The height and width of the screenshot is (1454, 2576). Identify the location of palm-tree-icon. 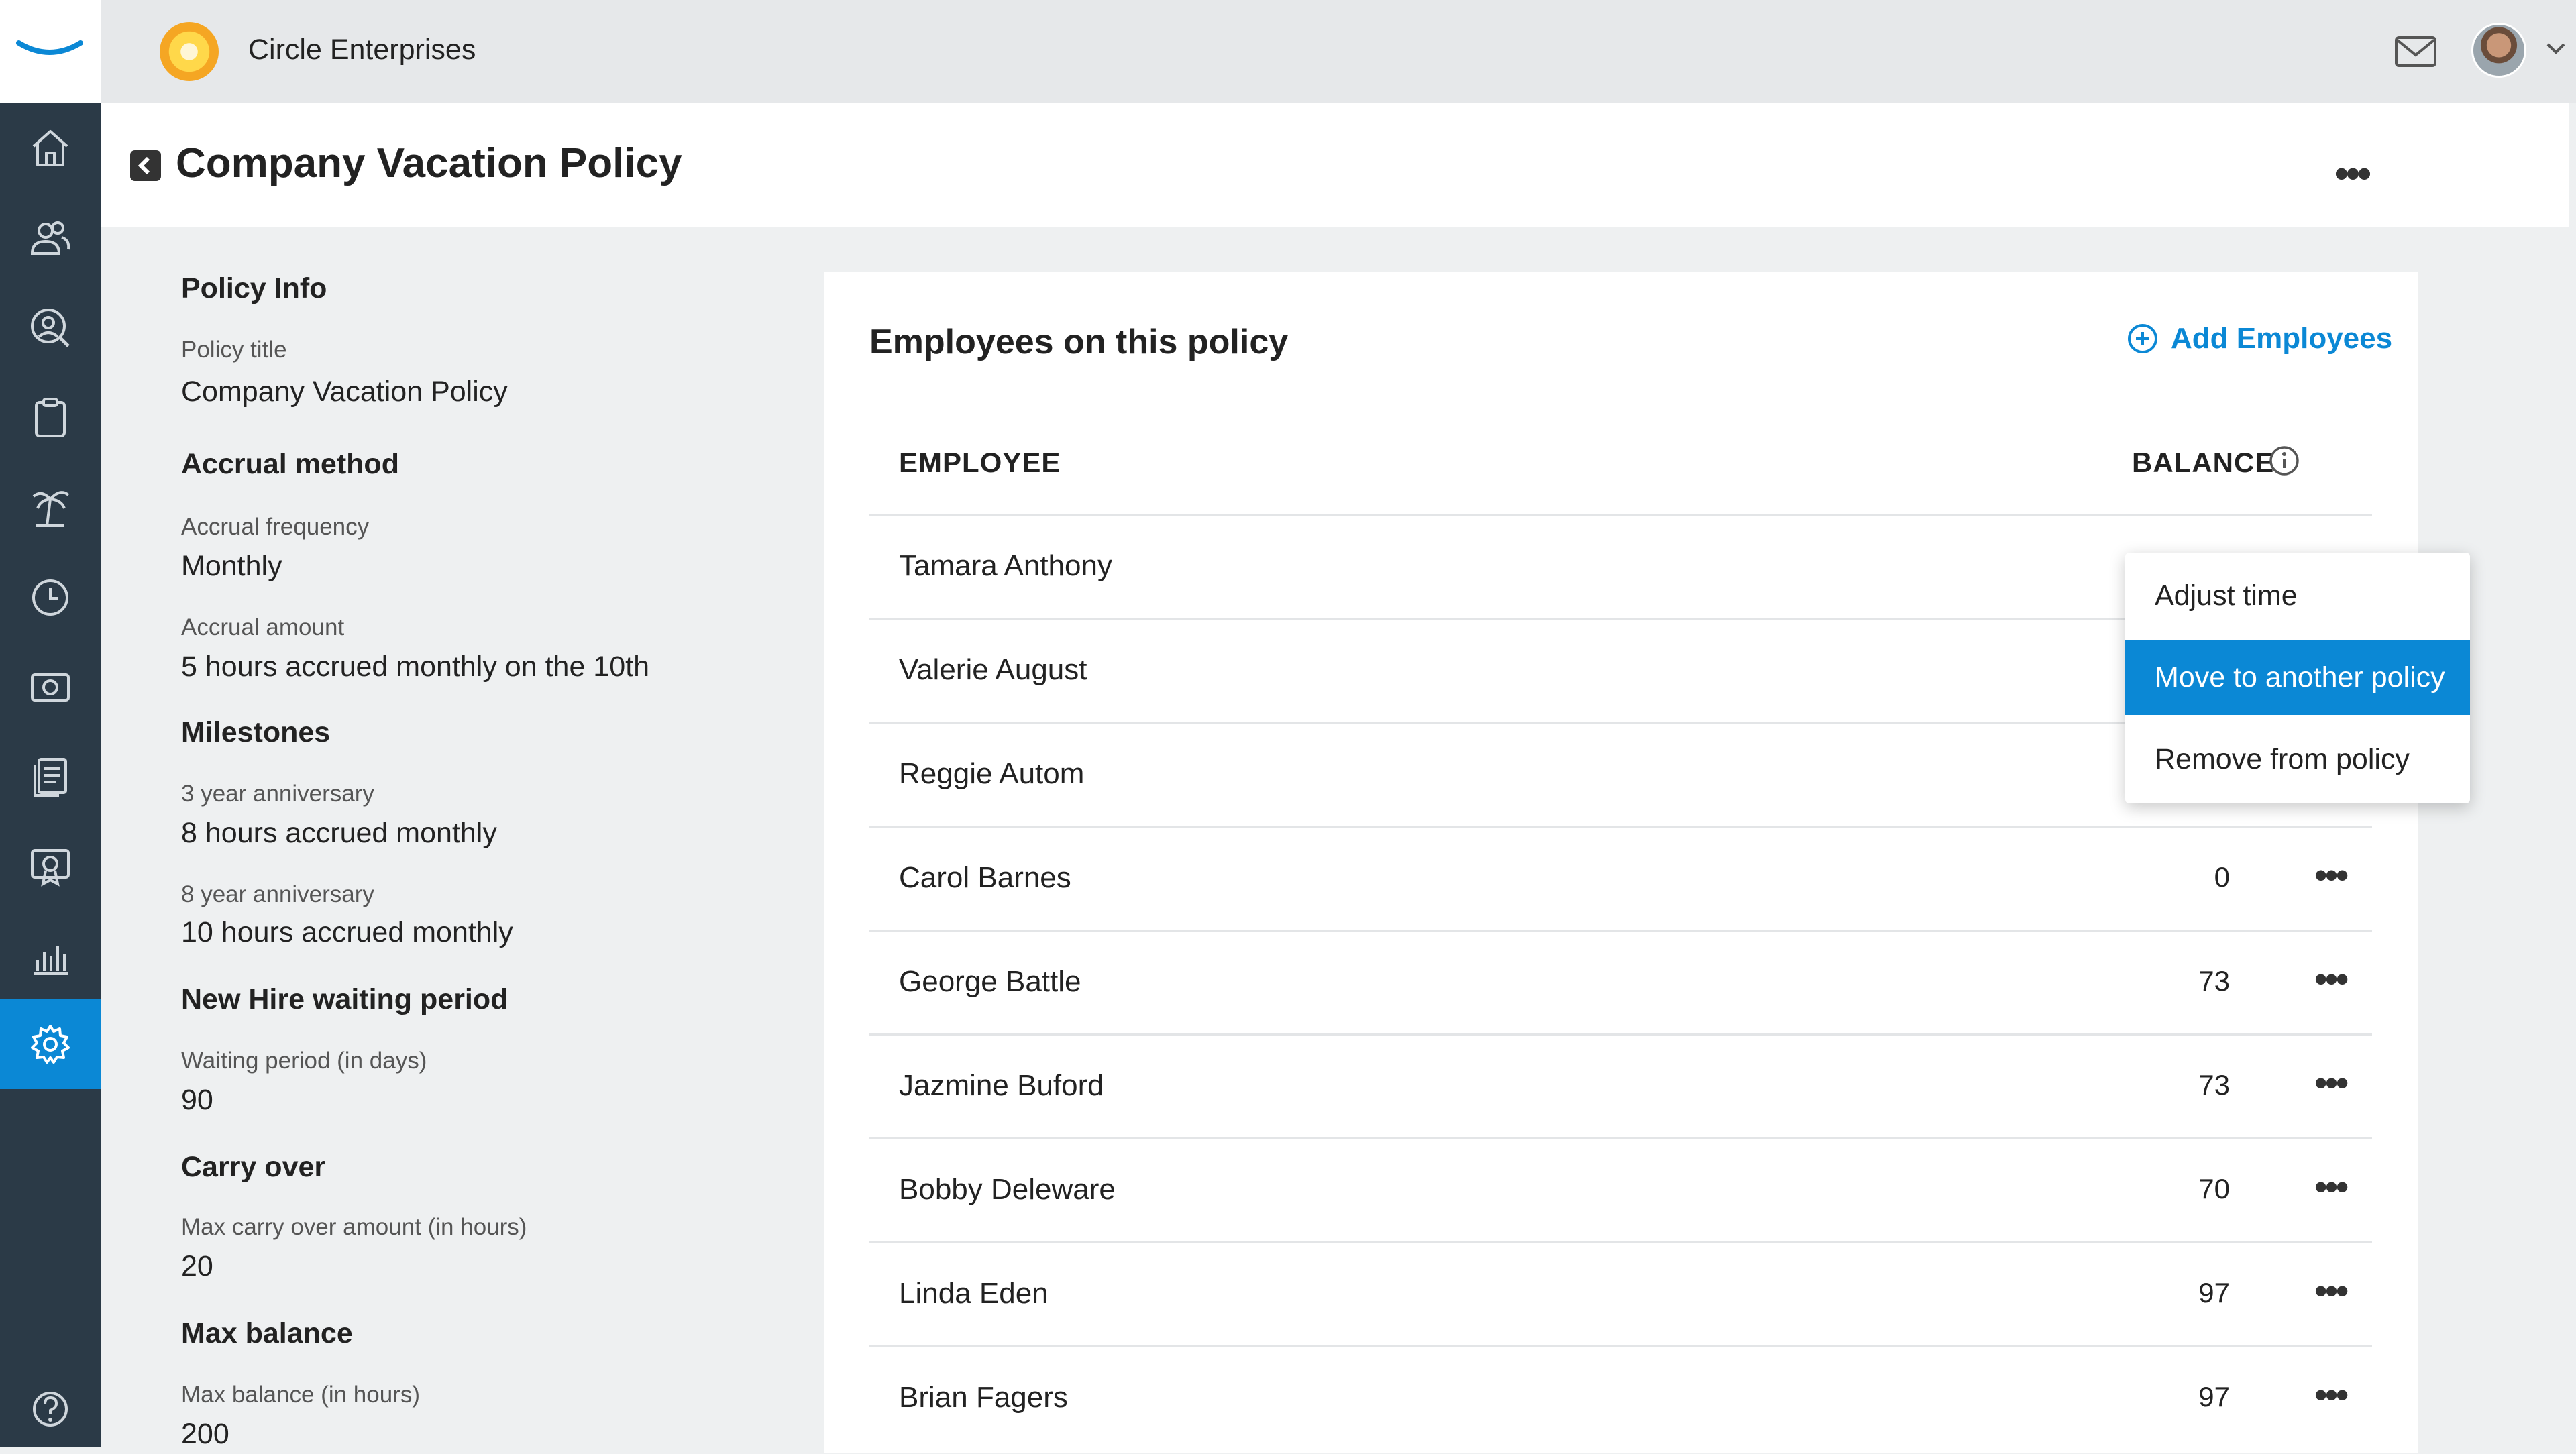
(51, 509).